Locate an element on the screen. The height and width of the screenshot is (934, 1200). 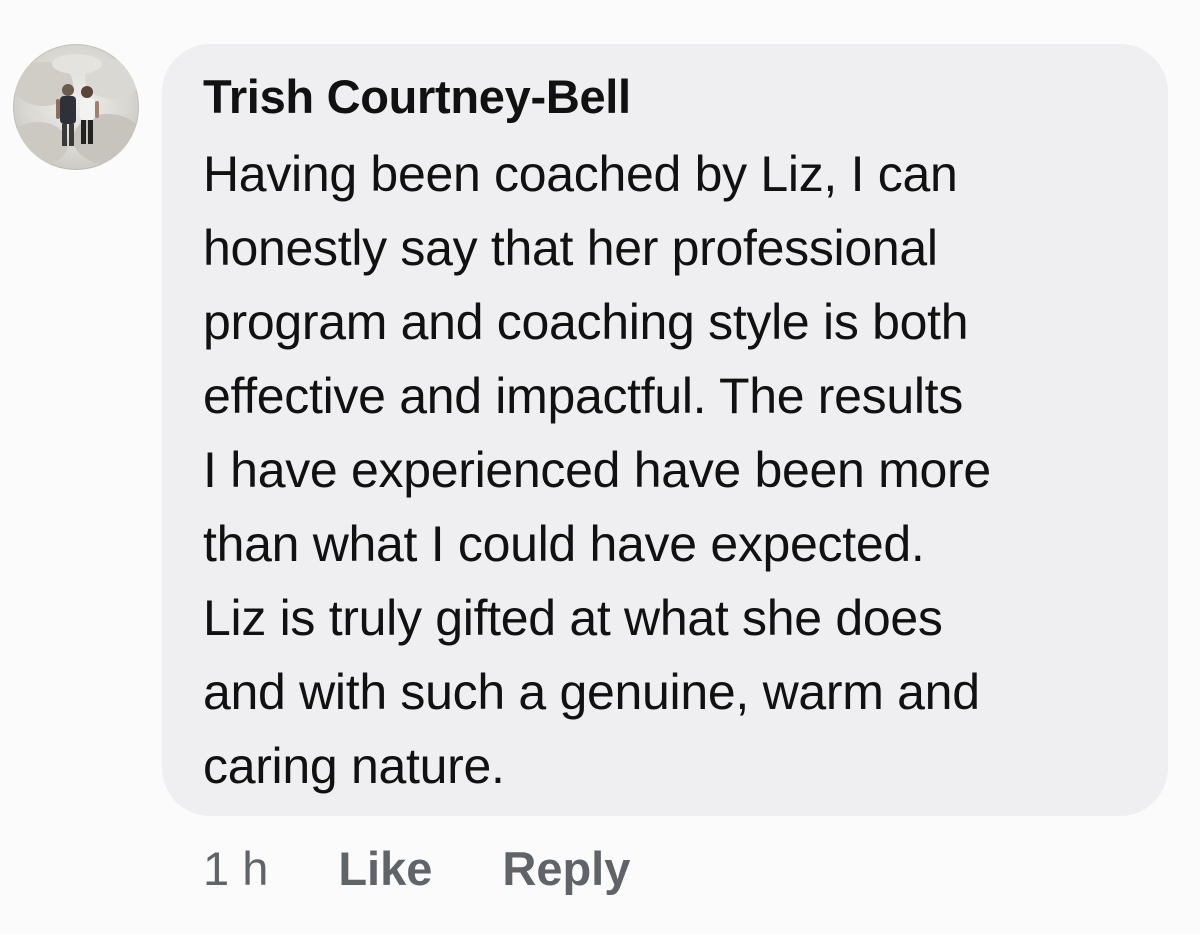
comment-text-line: Liz is truly gifted at what she does is located at coordinates (573, 618).